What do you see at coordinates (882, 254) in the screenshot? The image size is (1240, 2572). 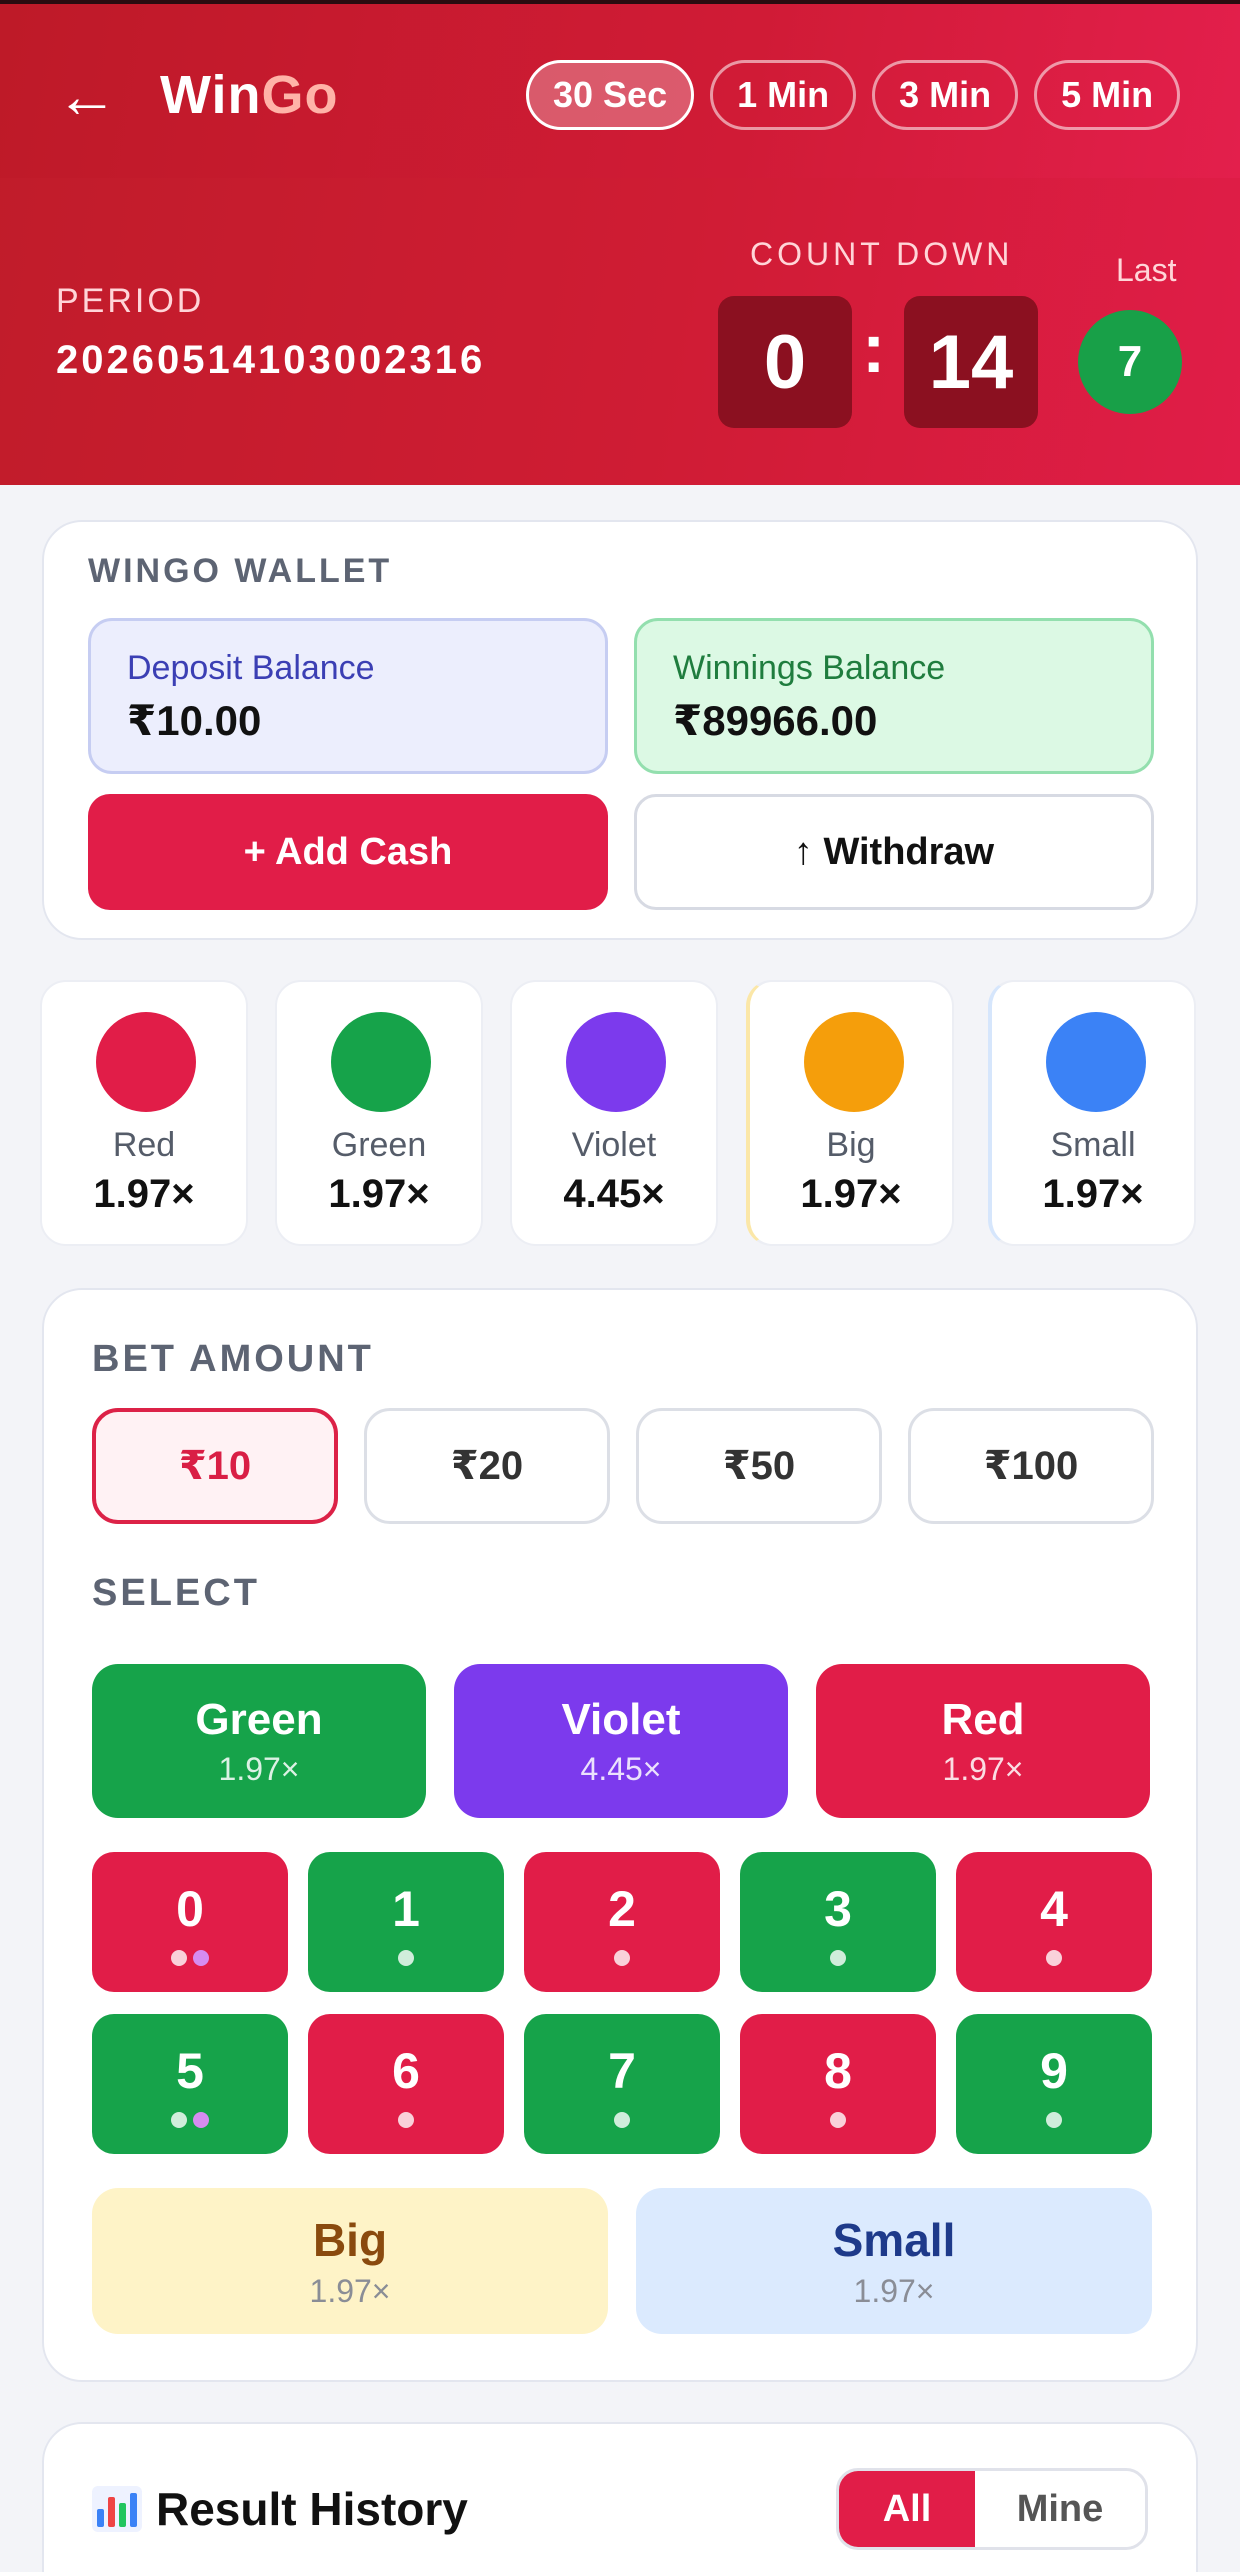 I see `countdown-label: COUNT DOWN` at bounding box center [882, 254].